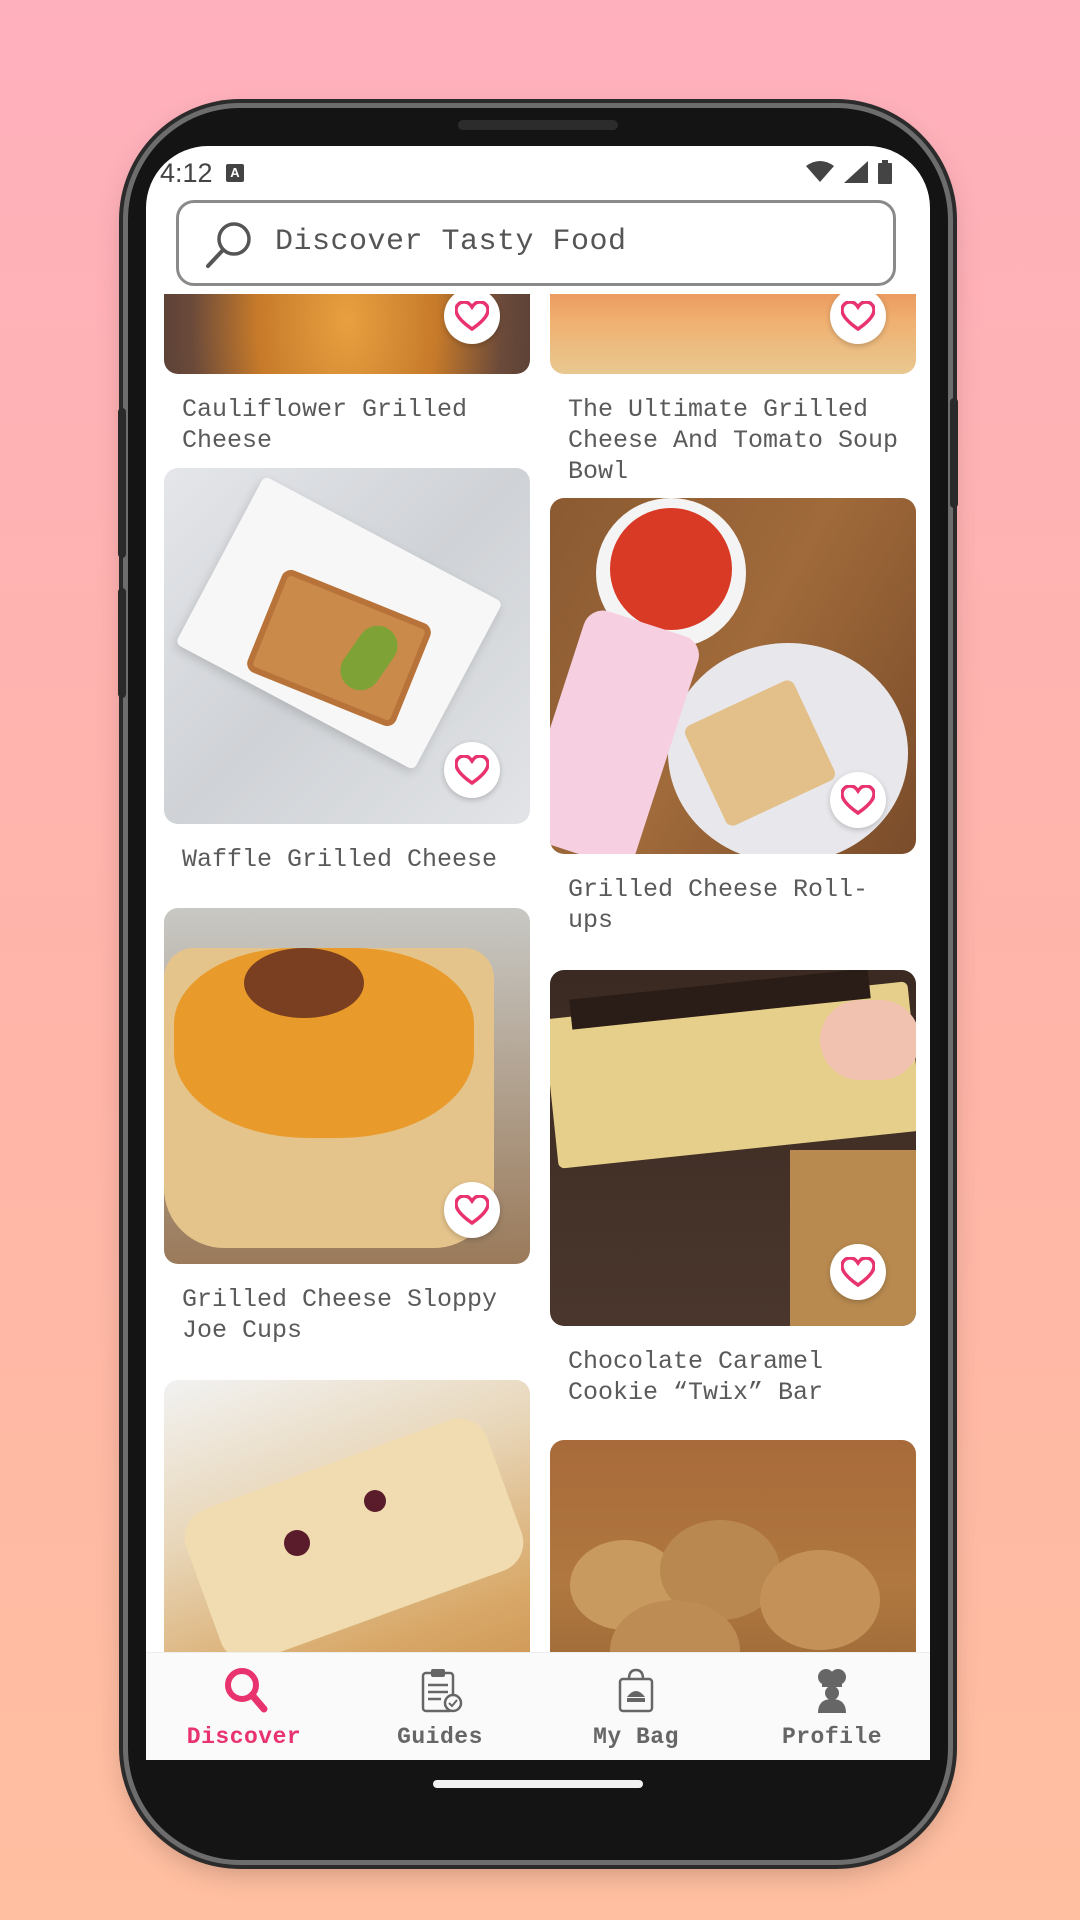 This screenshot has height=1920, width=1080. I want to click on nav-profile: Profile, so click(832, 1708).